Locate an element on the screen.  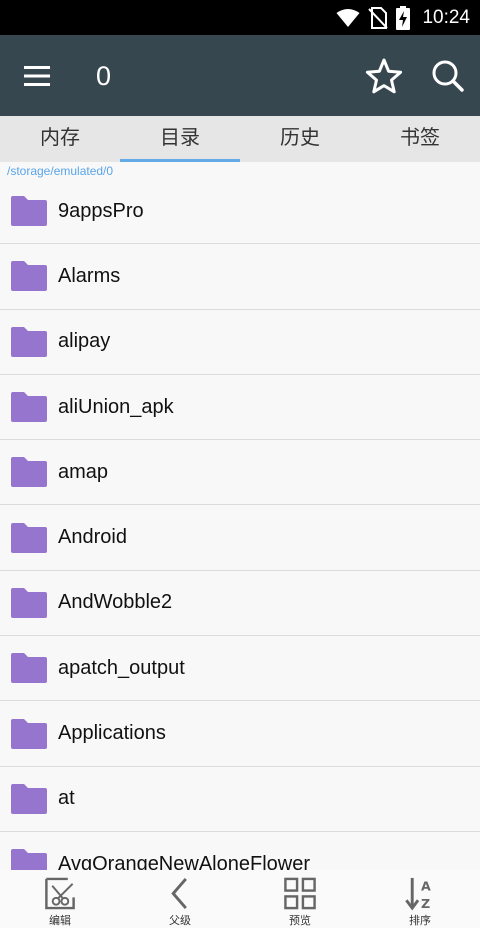
tab-bookmarks: 书签 is located at coordinates (420, 139).